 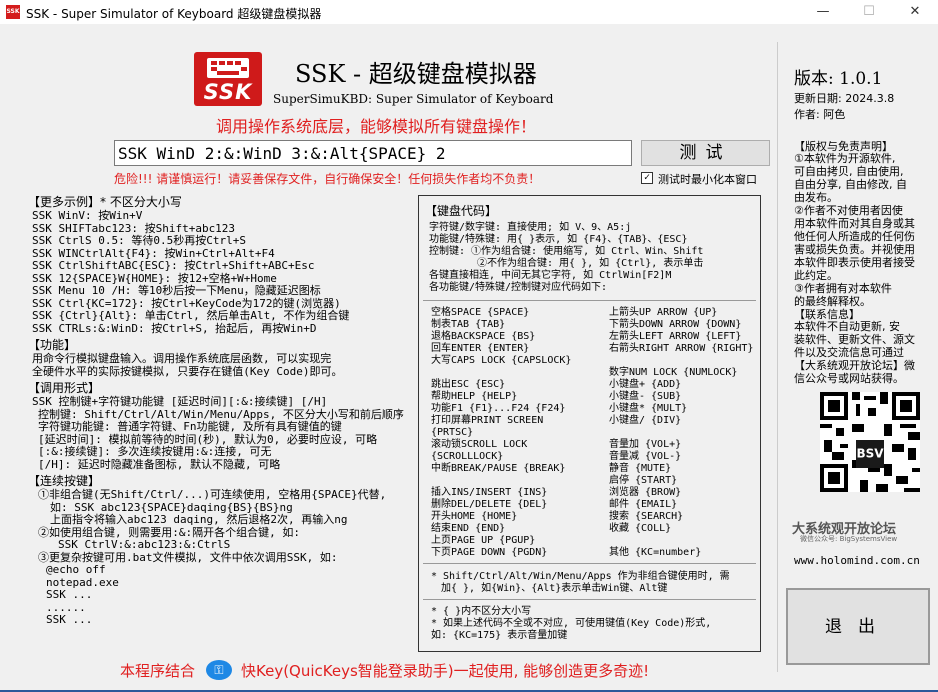 What do you see at coordinates (550, 275) in the screenshot?
I see `codes-intro-line: 各键直接相连, 中间无其它字符, 如 CtrlWin[F2]M` at bounding box center [550, 275].